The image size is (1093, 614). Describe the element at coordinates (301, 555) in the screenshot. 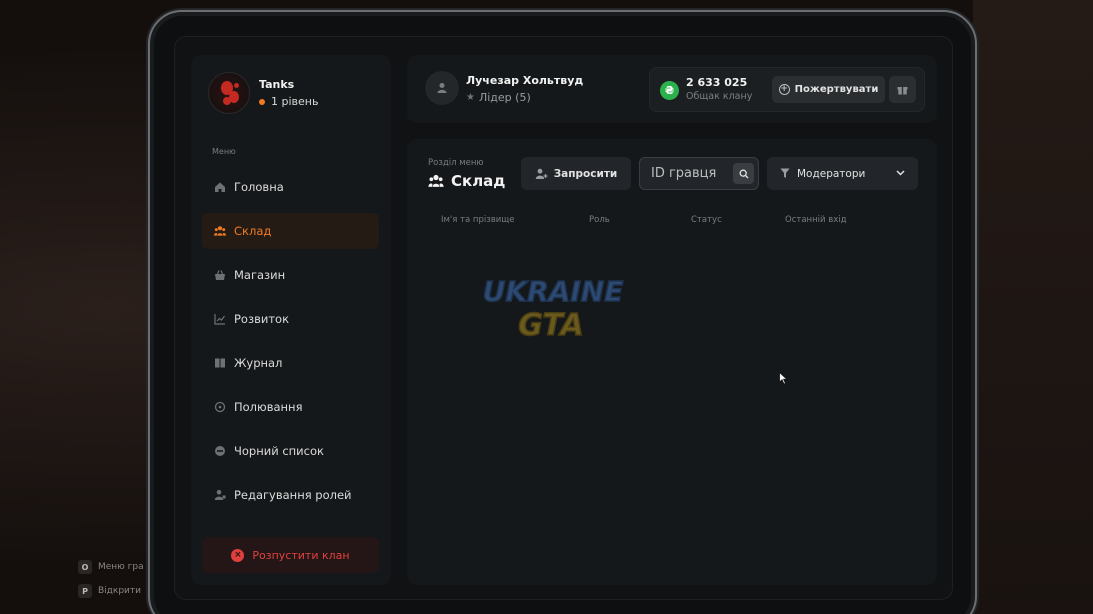

I see `disband-label: Розпустити клан` at that location.